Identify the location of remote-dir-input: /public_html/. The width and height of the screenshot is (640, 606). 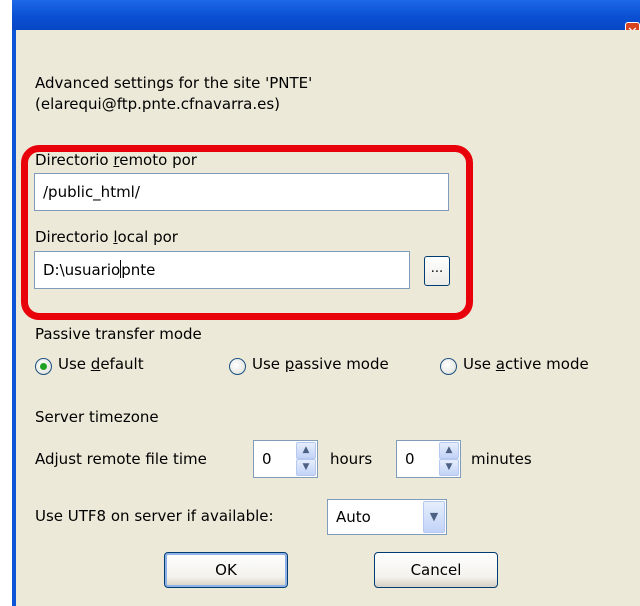
(241, 192).